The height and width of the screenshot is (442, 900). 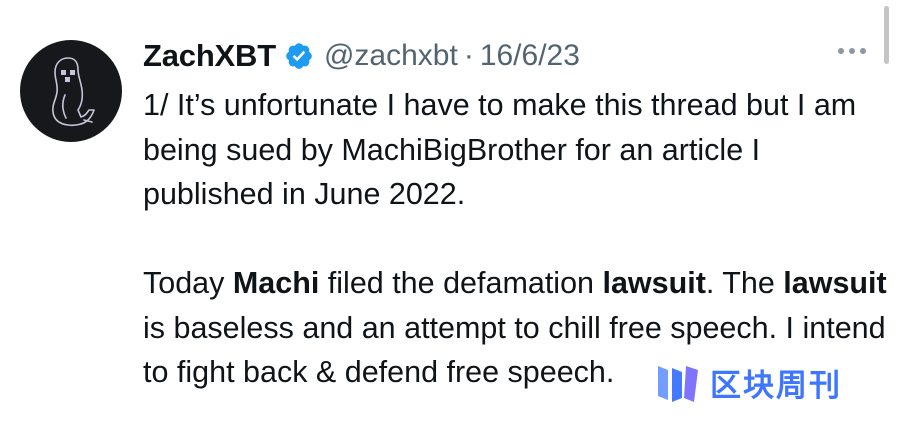 What do you see at coordinates (776, 386) in the screenshot?
I see `watermark-text: 区块周刊` at bounding box center [776, 386].